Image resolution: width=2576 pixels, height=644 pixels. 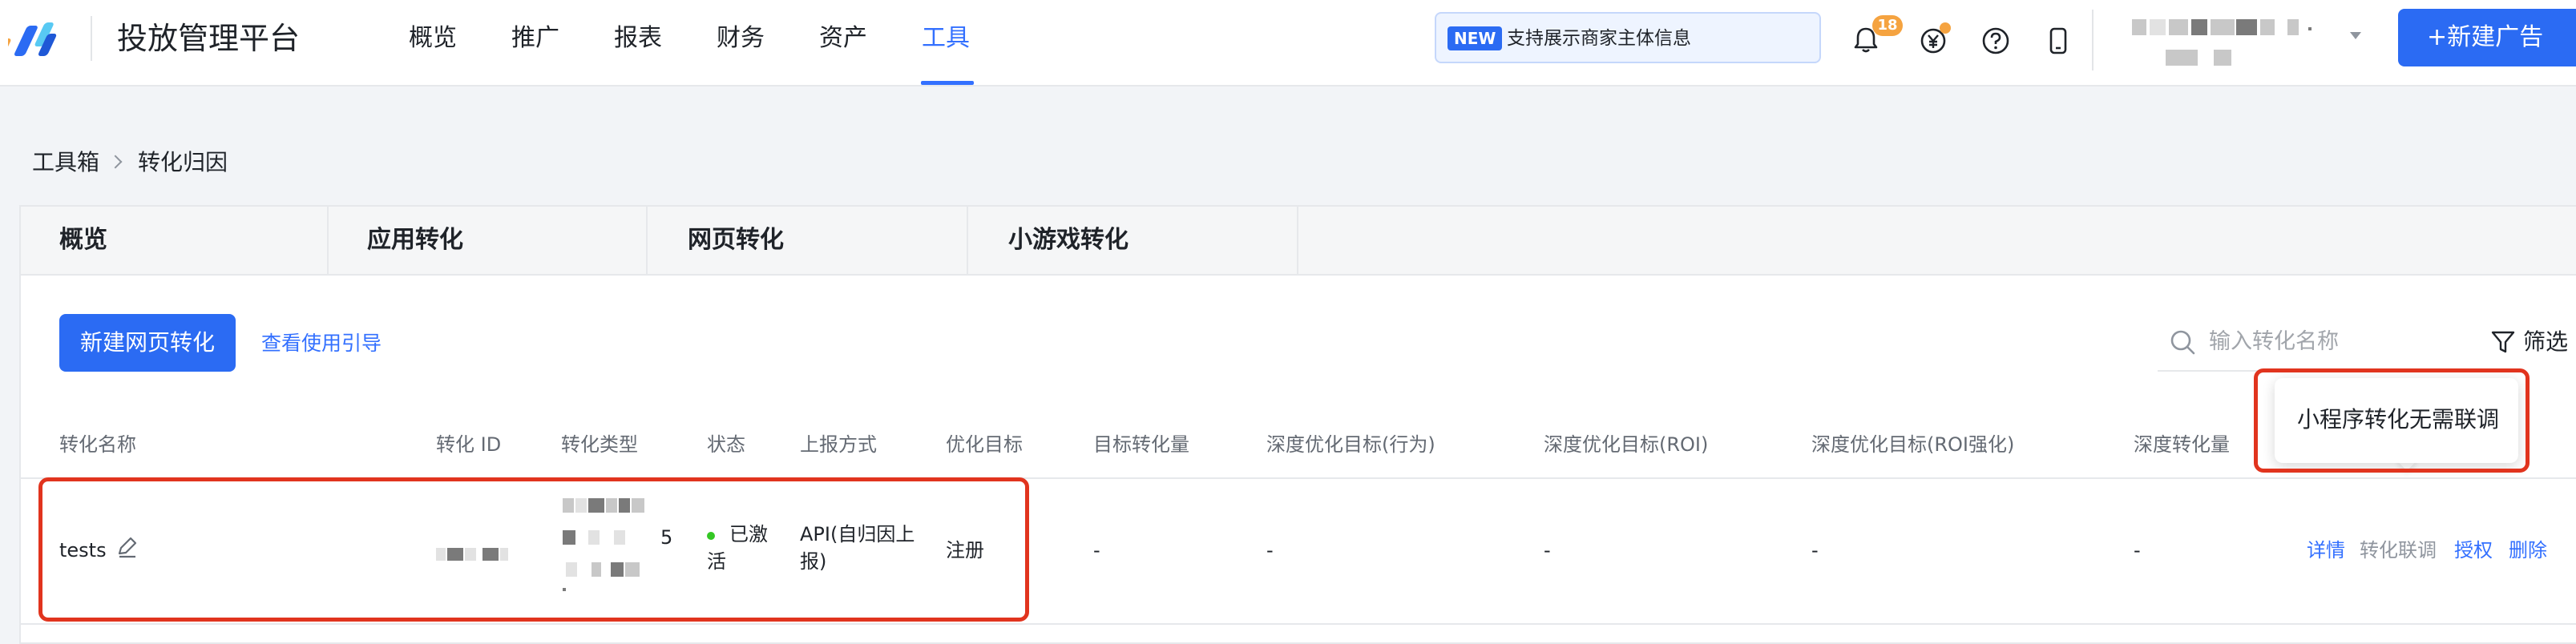 I want to click on nav-overview: 概览, so click(x=433, y=38).